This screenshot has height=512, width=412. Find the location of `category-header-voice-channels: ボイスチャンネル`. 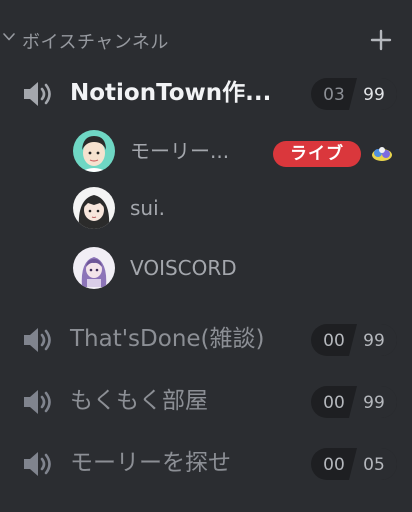

category-header-voice-channels: ボイスチャンネル is located at coordinates (206, 40).